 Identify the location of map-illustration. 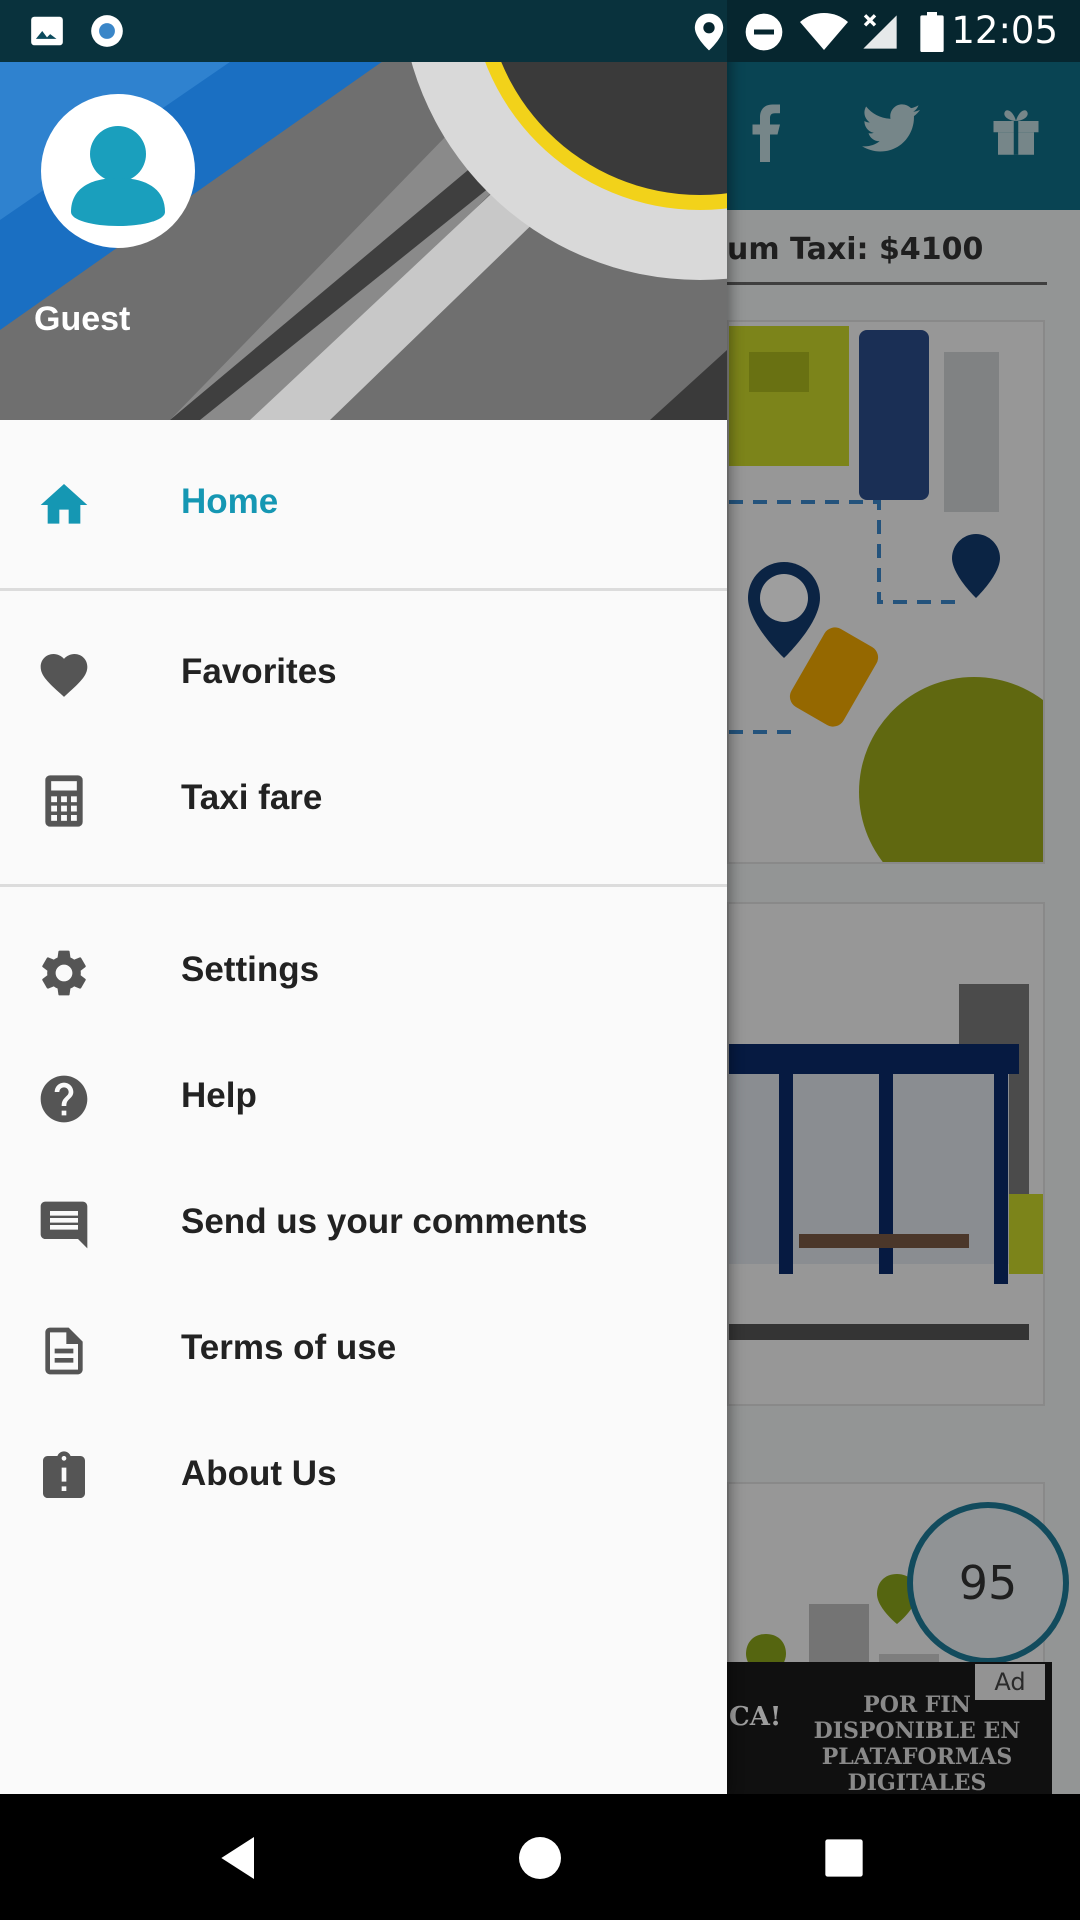
(886, 592).